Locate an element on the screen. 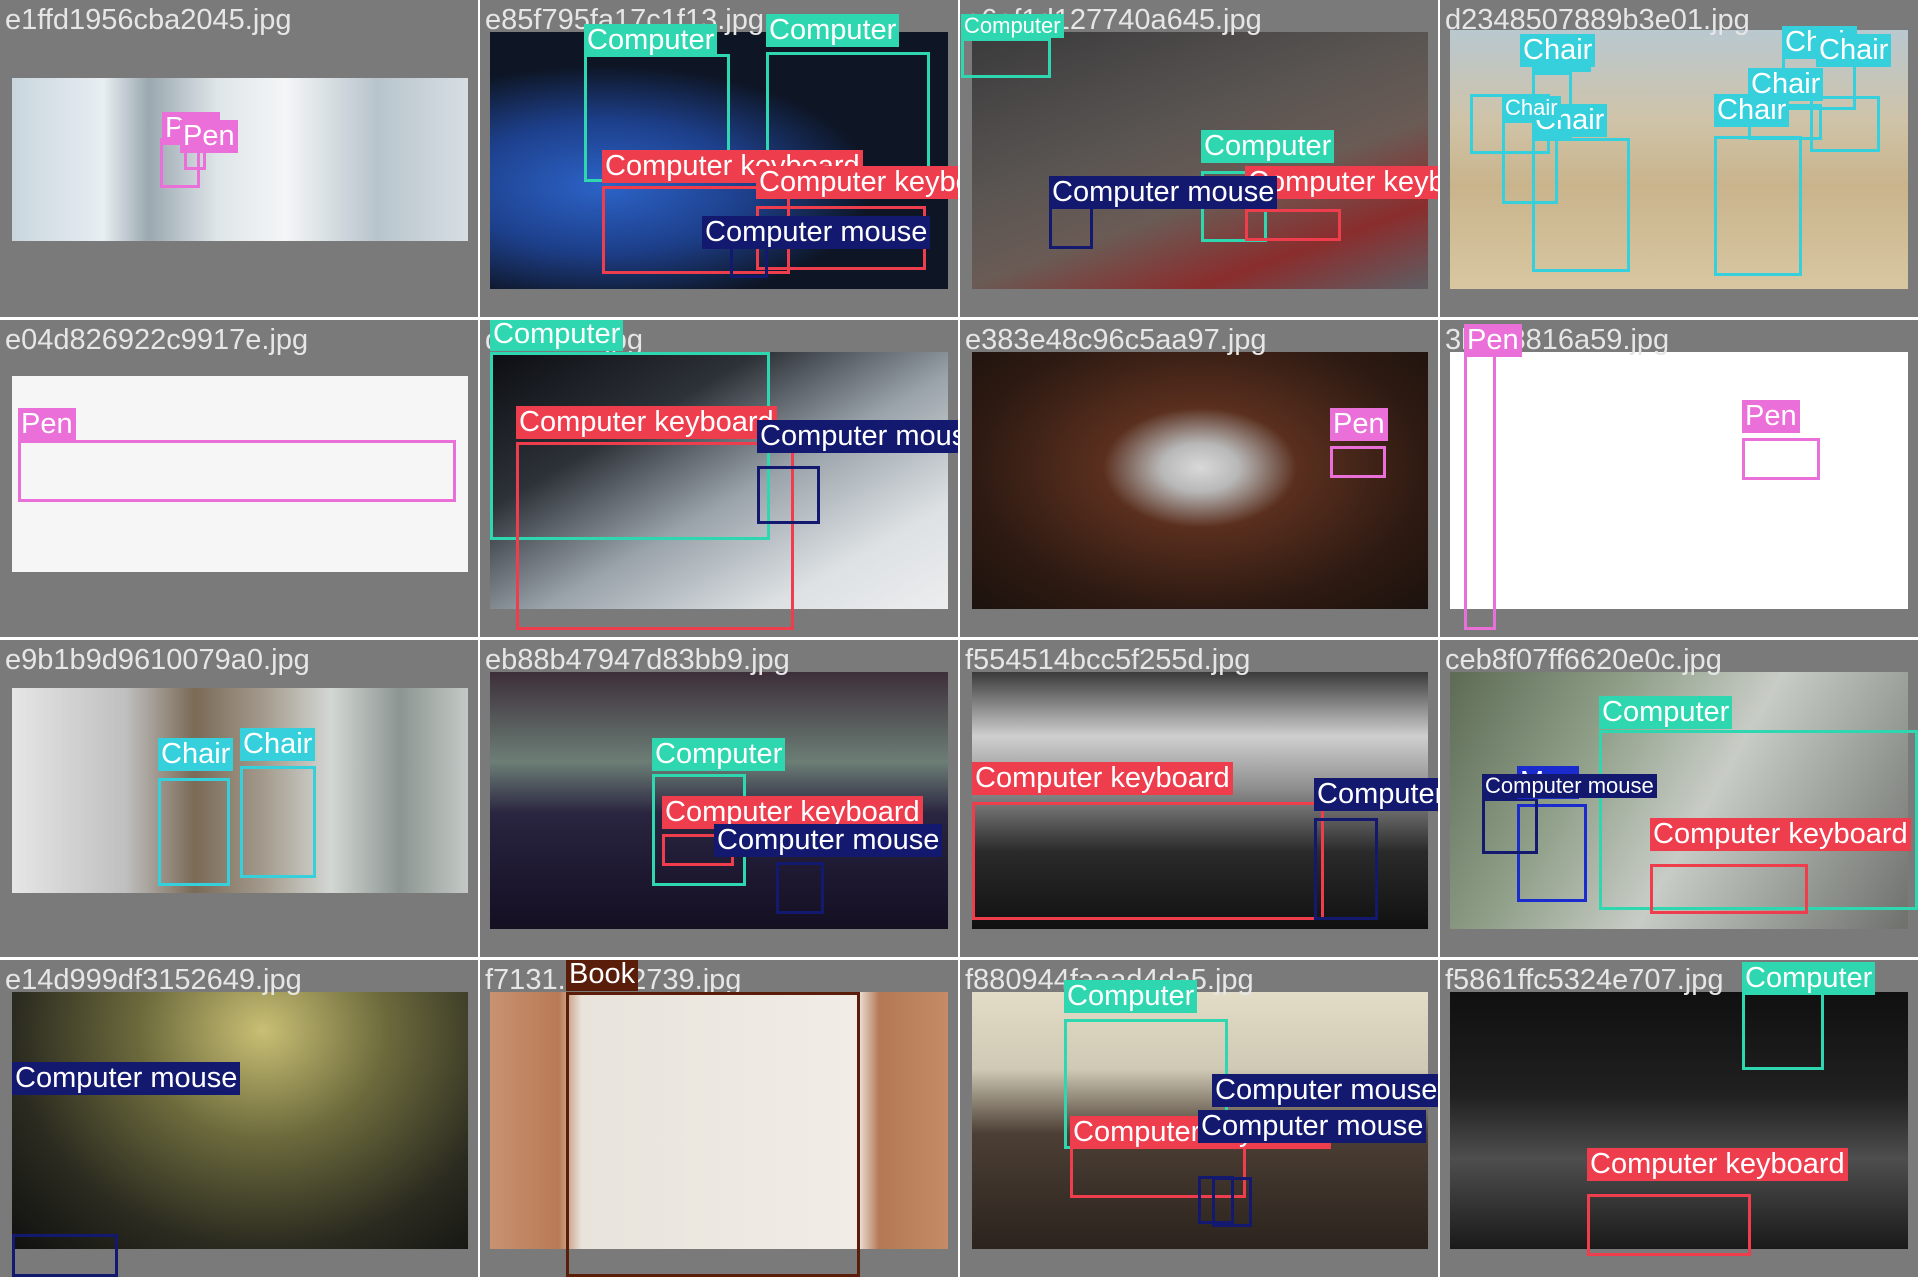 The width and height of the screenshot is (1920, 1280). mosaic-cell: f7131...4252739.jpgBook is located at coordinates (719, 1118).